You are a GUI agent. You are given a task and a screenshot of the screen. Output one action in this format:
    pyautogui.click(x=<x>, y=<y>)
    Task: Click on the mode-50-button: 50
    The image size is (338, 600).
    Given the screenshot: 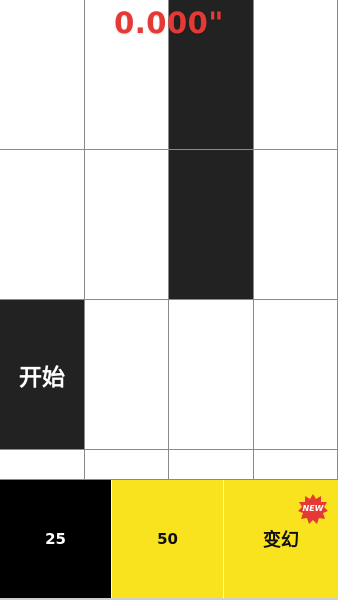 What is the action you would take?
    pyautogui.click(x=168, y=539)
    